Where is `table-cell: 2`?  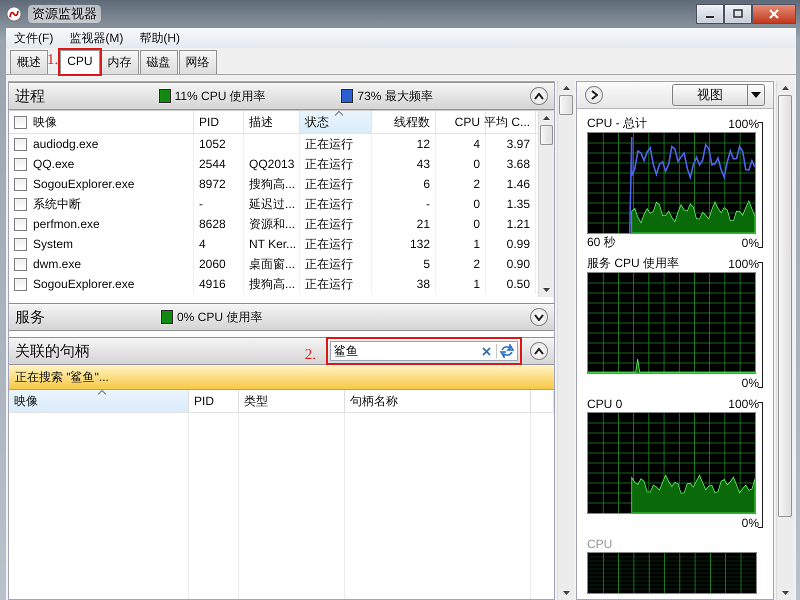
table-cell: 2 is located at coordinates (461, 184).